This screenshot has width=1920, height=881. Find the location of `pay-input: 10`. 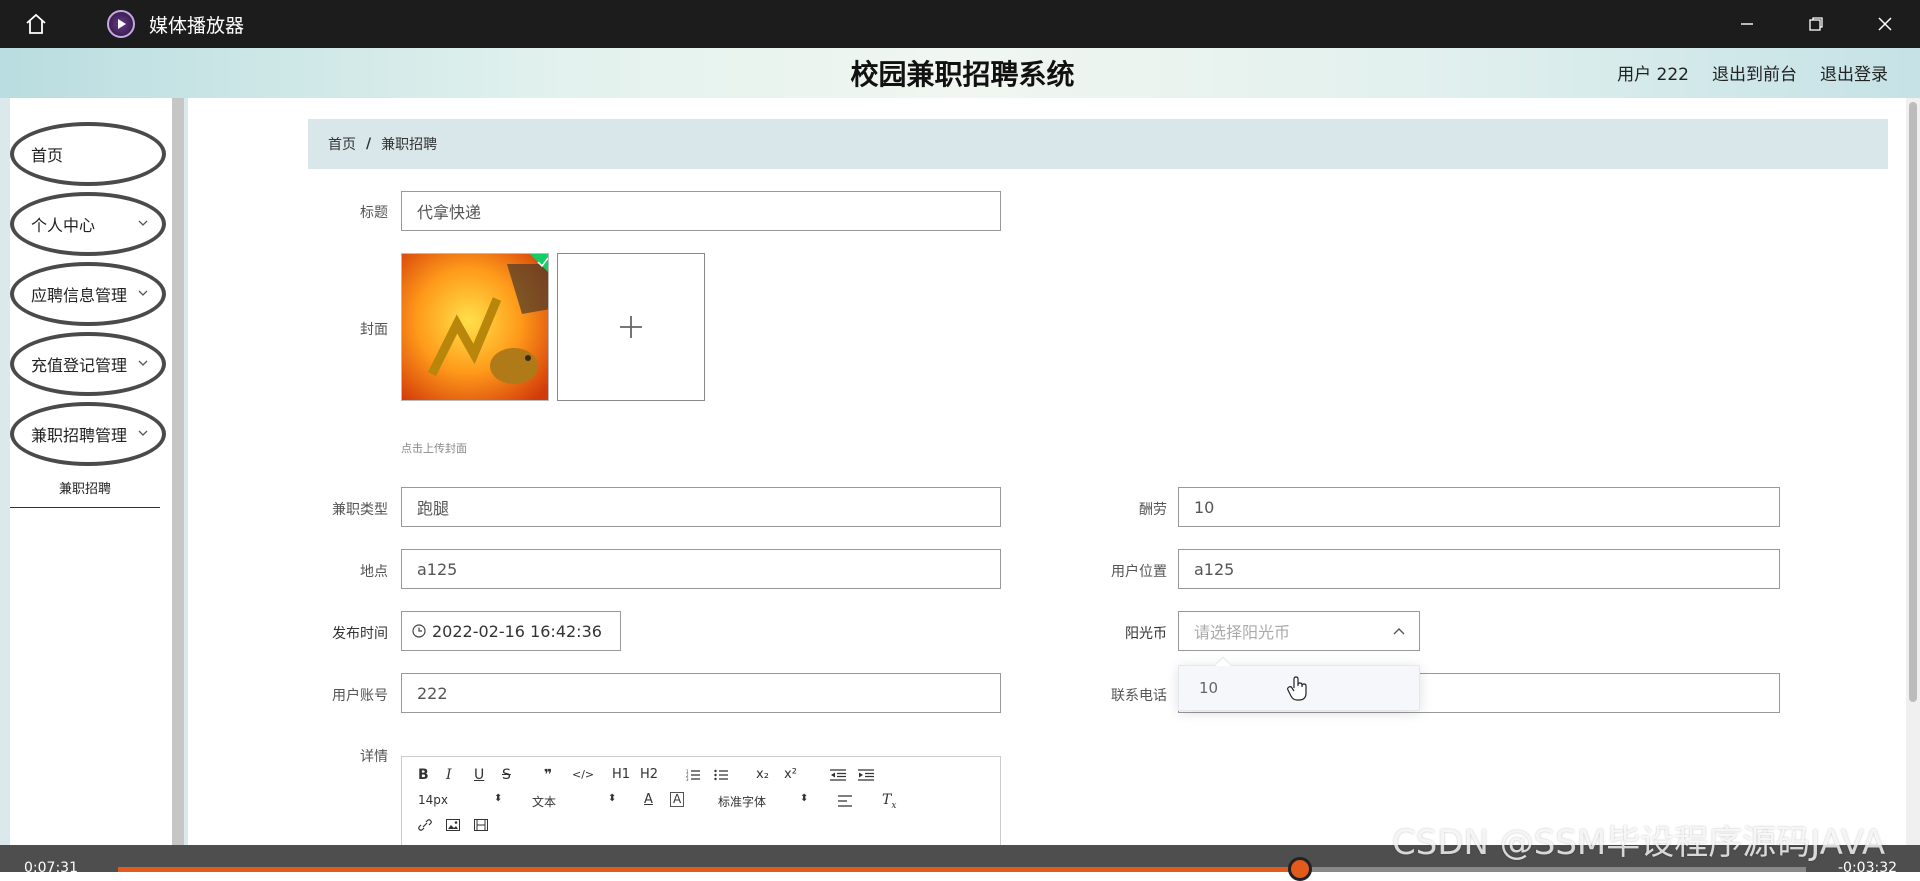

pay-input: 10 is located at coordinates (1479, 507).